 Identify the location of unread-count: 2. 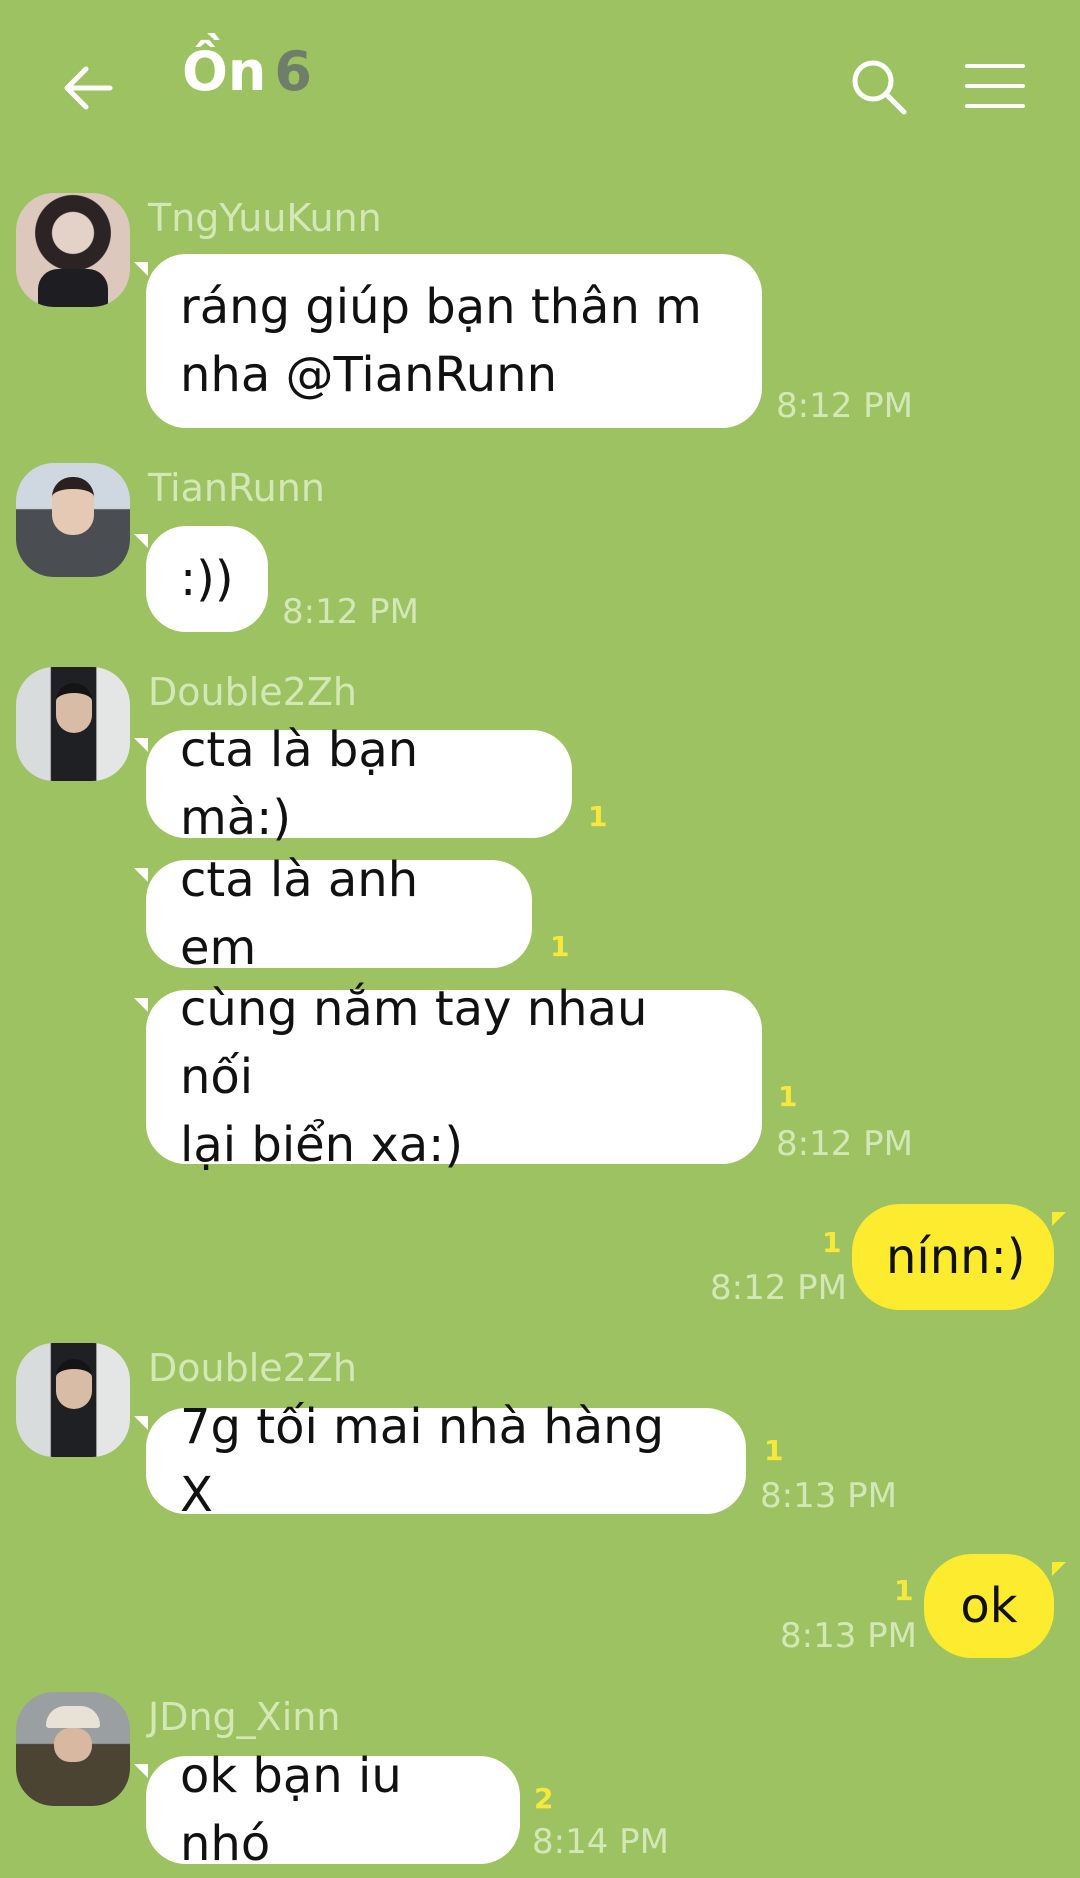
(544, 1798).